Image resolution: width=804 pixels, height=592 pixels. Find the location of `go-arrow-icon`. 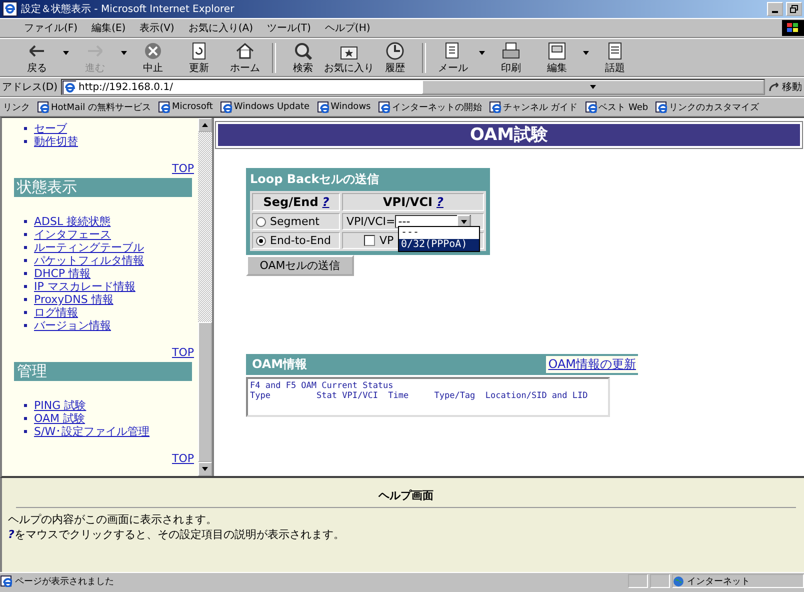

go-arrow-icon is located at coordinates (774, 87).